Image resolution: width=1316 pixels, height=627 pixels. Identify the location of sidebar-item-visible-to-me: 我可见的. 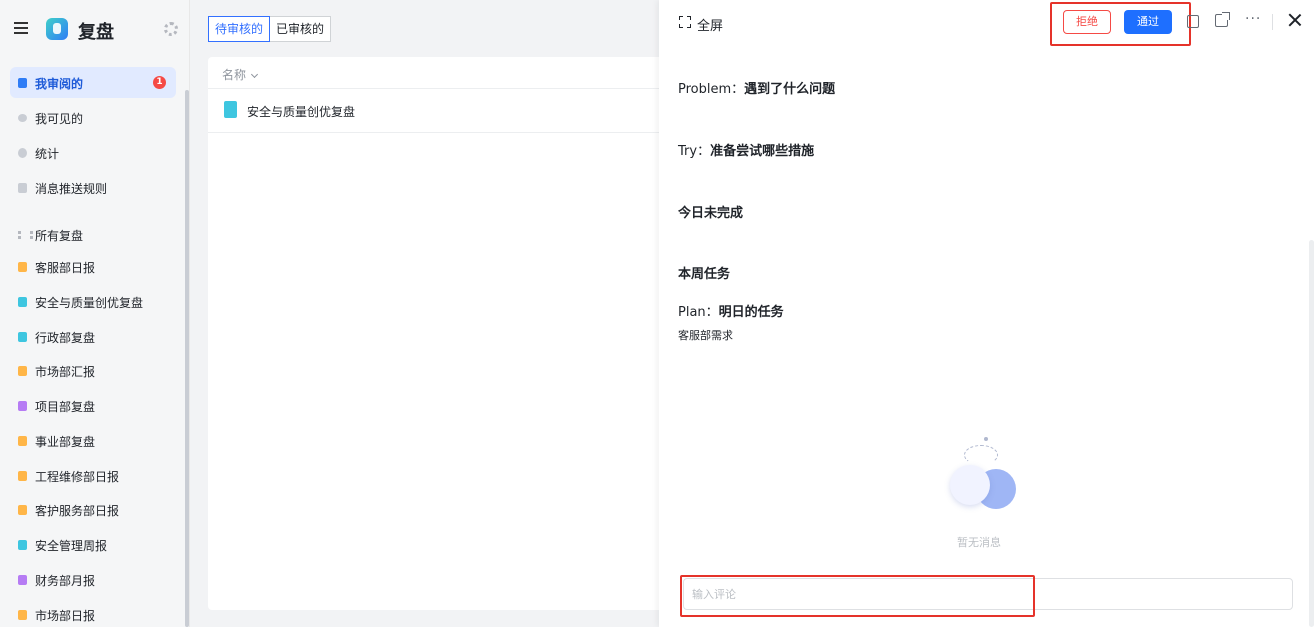
(93, 117).